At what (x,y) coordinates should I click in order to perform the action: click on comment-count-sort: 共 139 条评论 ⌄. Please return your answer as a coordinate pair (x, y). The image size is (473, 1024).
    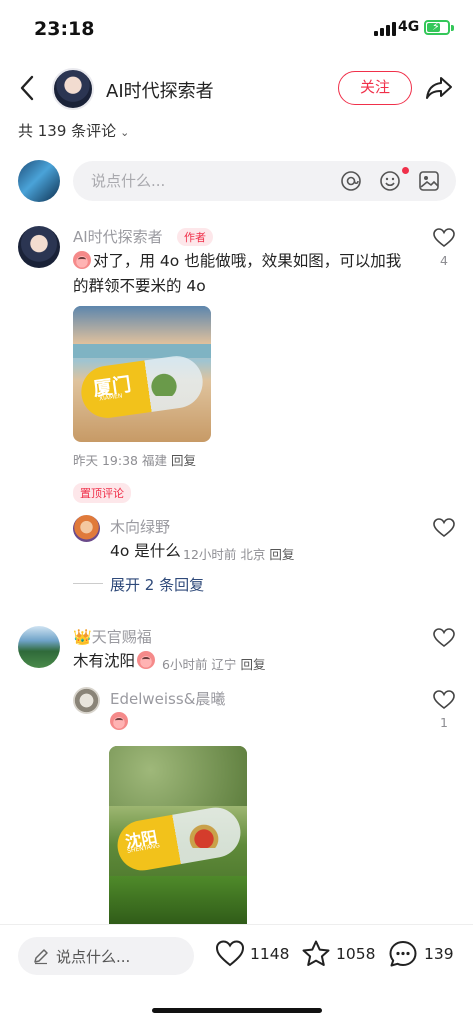
    Looking at the image, I should click on (73, 130).